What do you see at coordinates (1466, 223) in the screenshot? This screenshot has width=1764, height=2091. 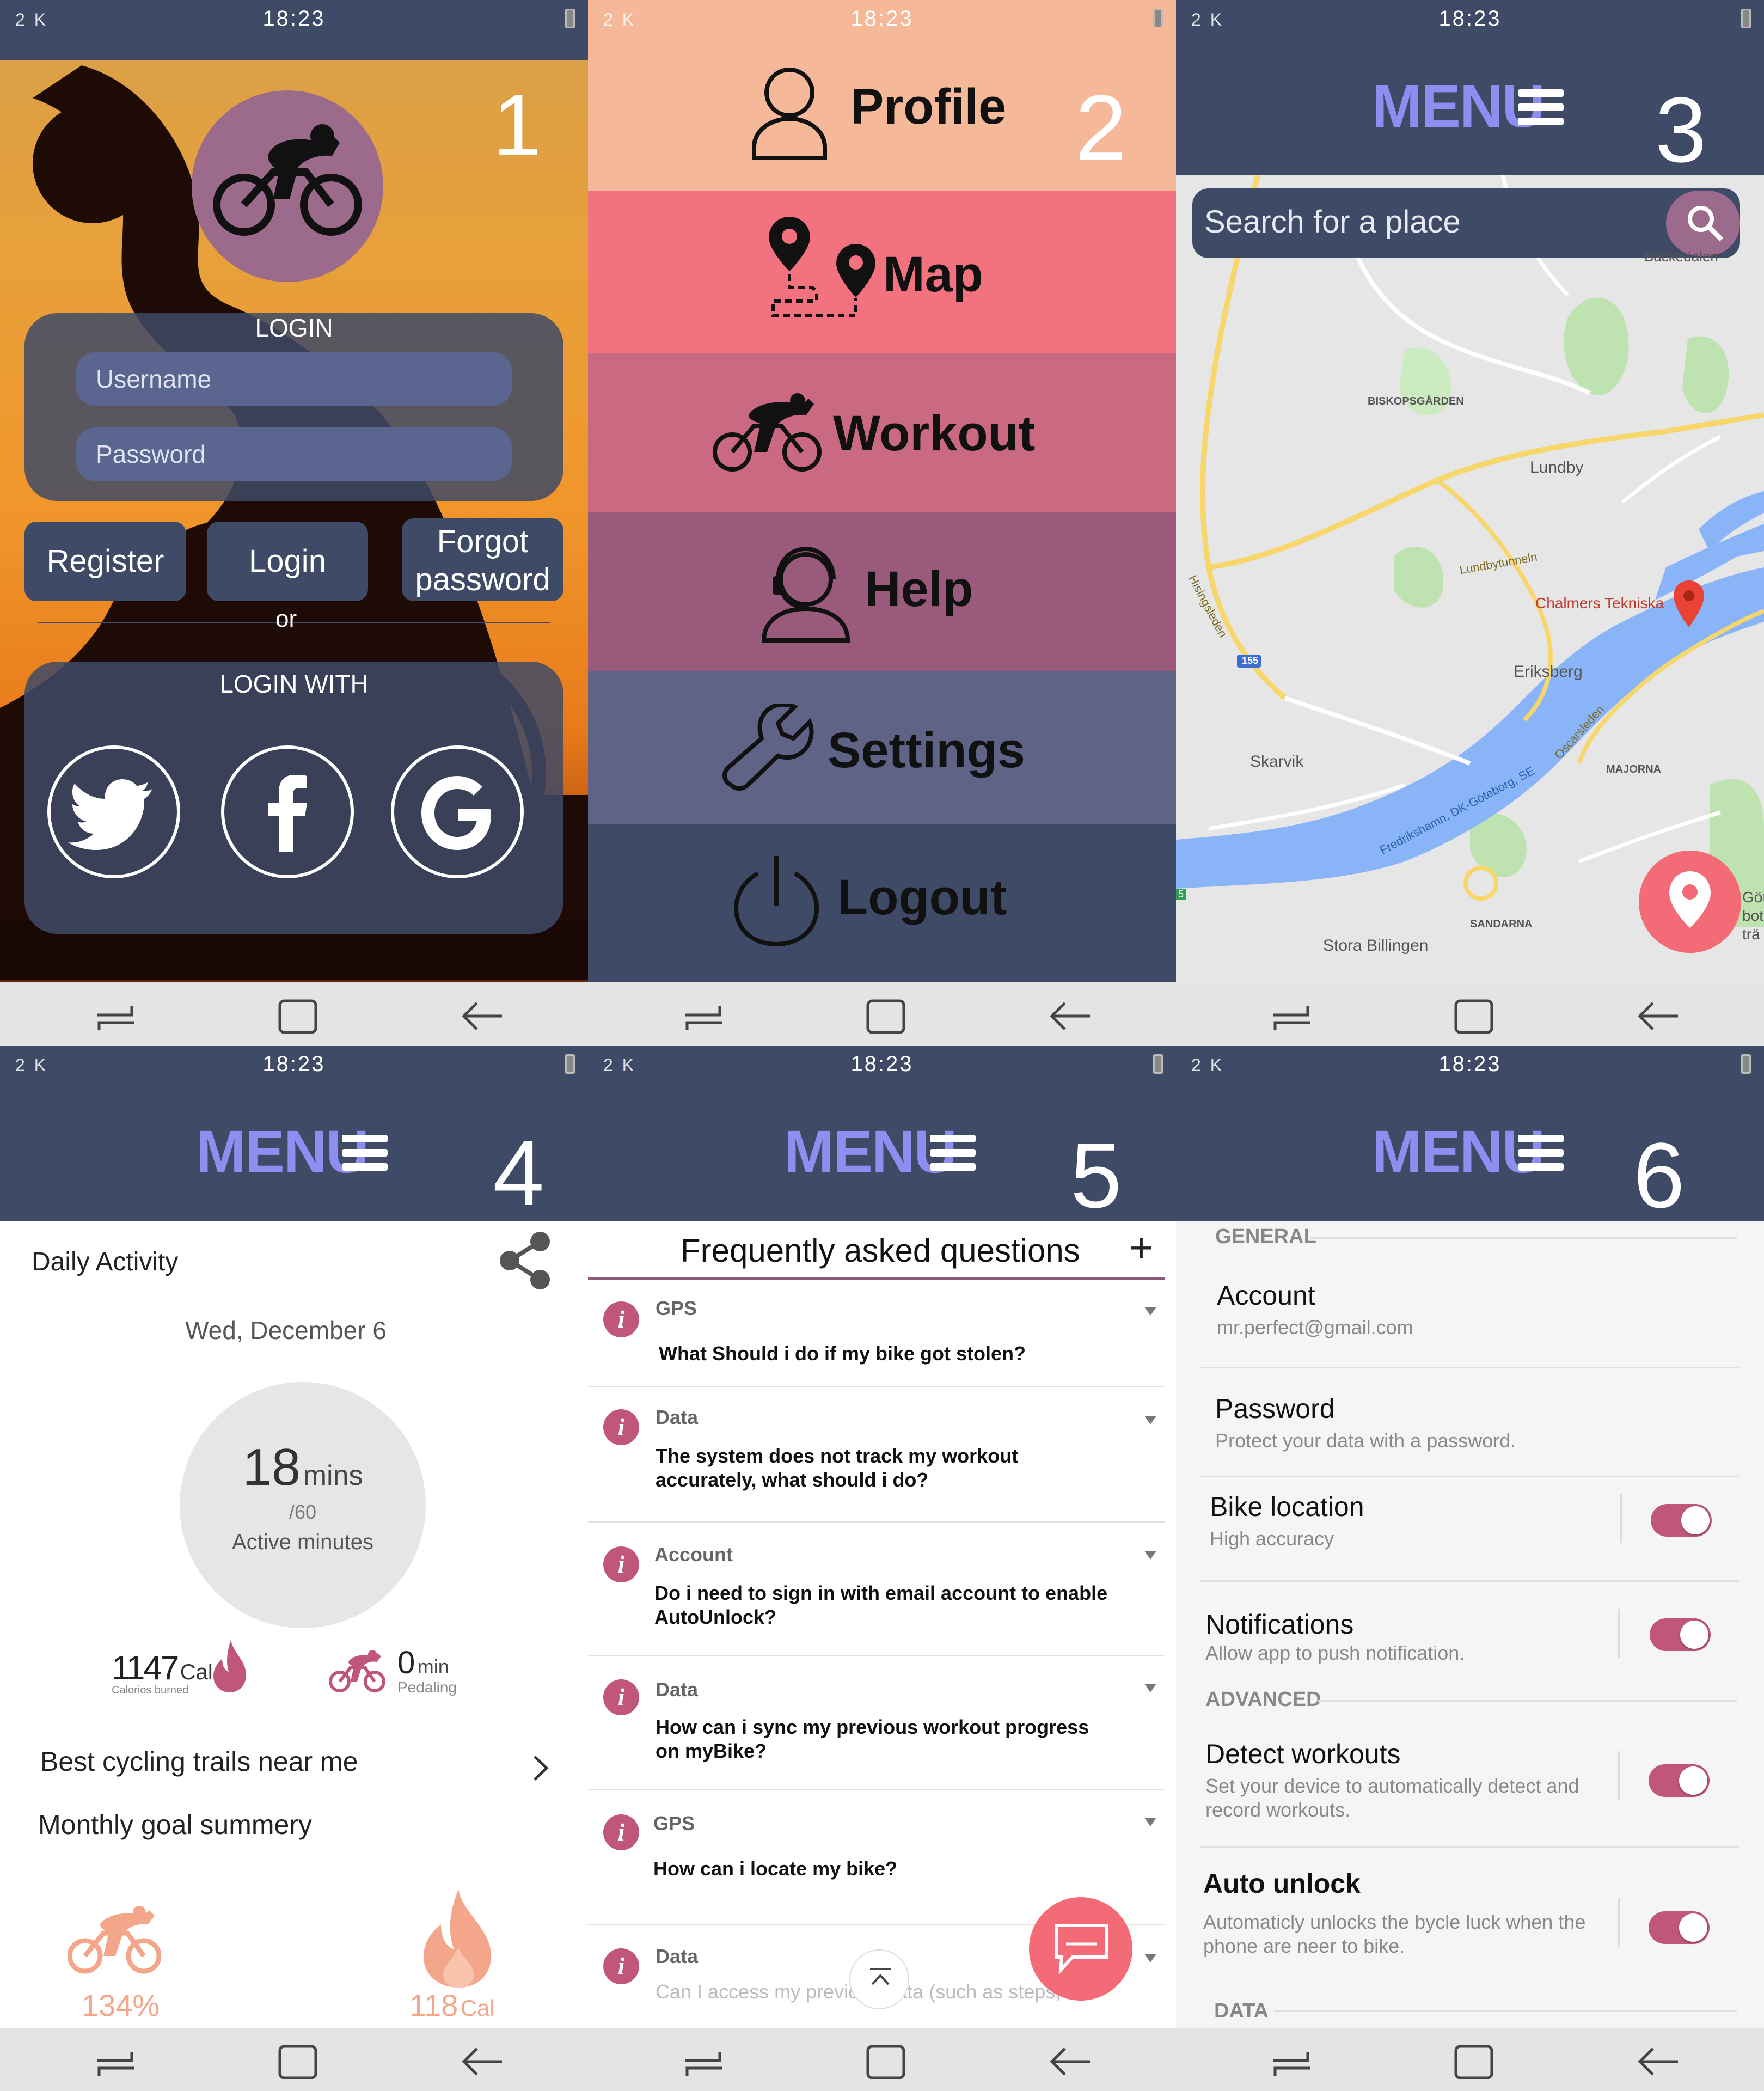 I see `search-bar: Search for a place` at bounding box center [1466, 223].